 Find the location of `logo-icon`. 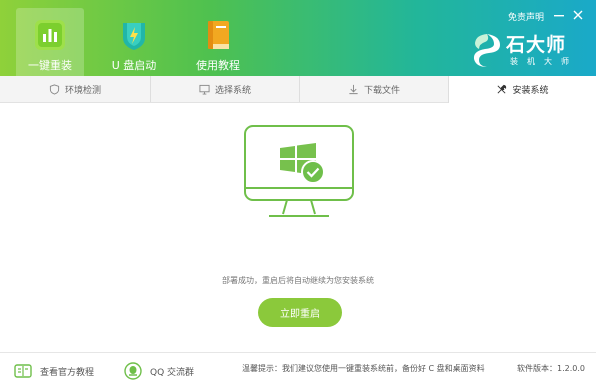

logo-icon is located at coordinates (486, 50).